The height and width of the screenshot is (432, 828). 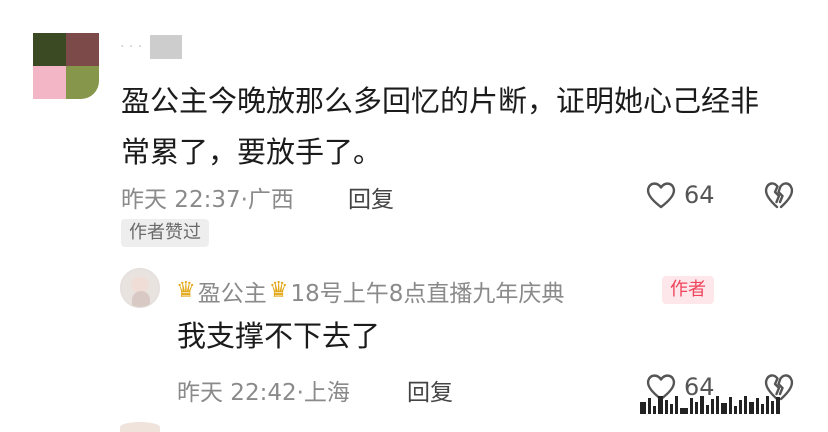 I want to click on like-count: 64, so click(x=699, y=195).